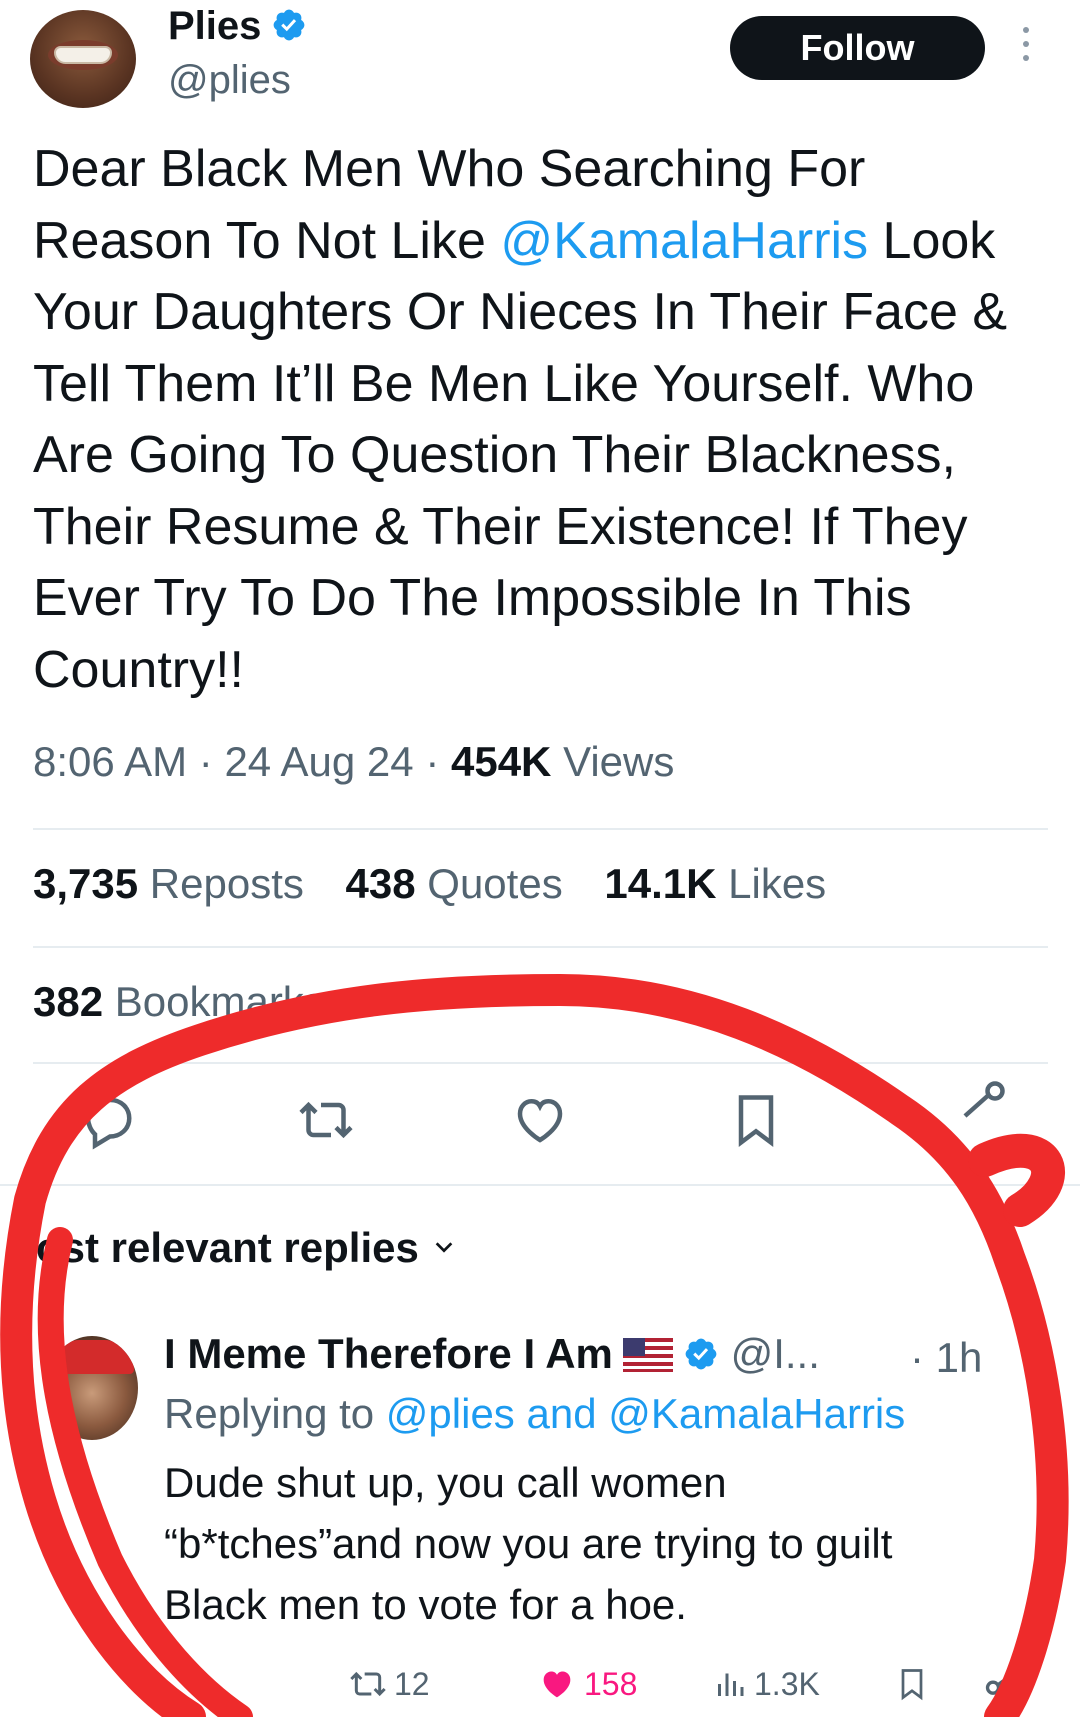 This screenshot has height=1717, width=1080. I want to click on author-handle: @plies, so click(229, 80).